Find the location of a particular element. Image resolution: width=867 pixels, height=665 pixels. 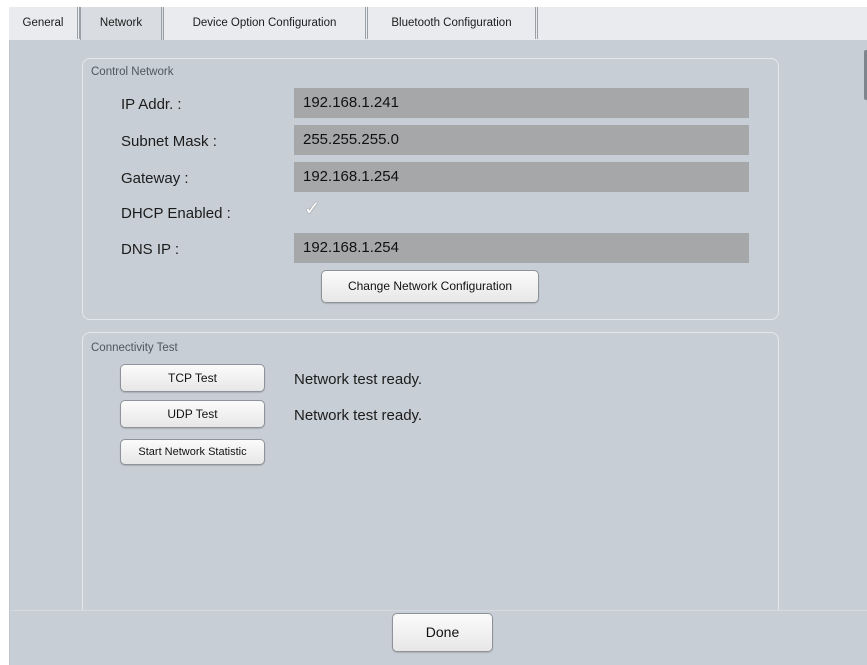

divider is located at coordinates (438, 610).